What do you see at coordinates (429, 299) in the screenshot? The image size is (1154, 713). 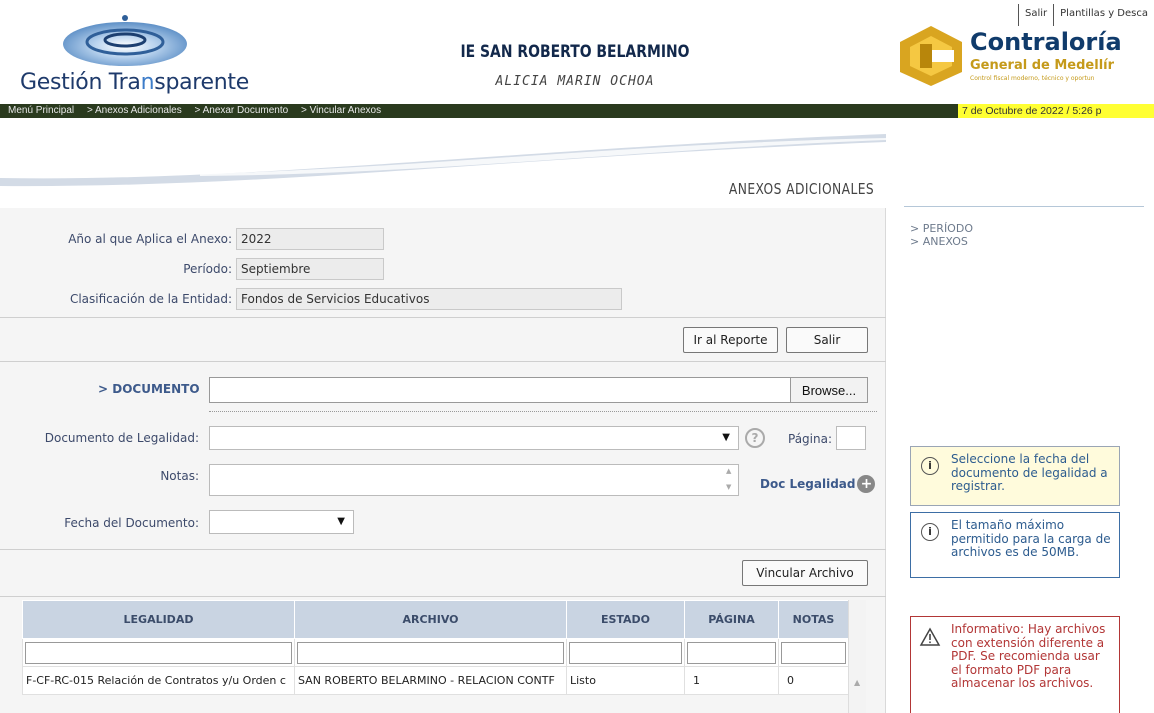 I see `clasificacion-value: Fondos de Servicios Educativos` at bounding box center [429, 299].